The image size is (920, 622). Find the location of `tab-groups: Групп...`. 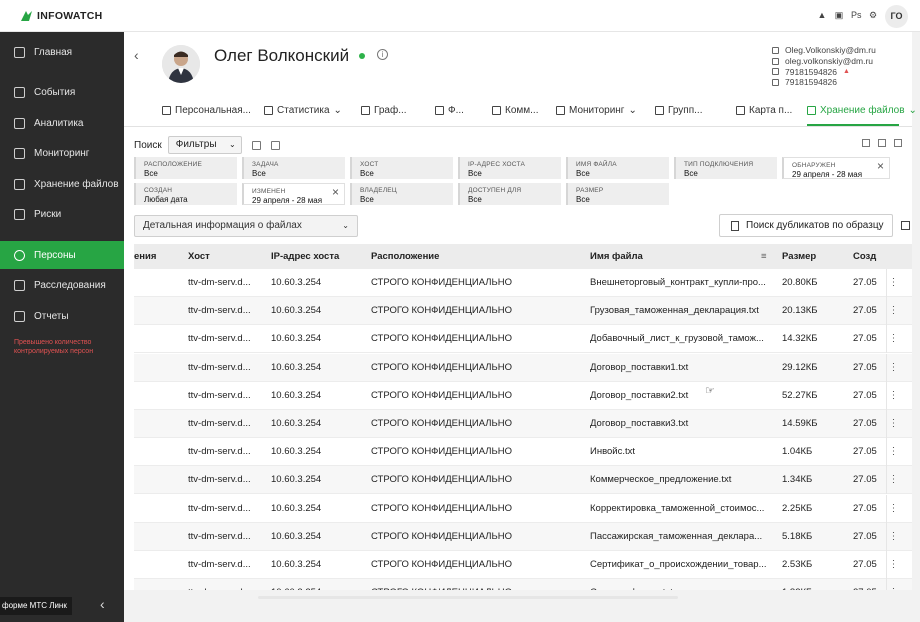

tab-groups: Групп... is located at coordinates (678, 110).